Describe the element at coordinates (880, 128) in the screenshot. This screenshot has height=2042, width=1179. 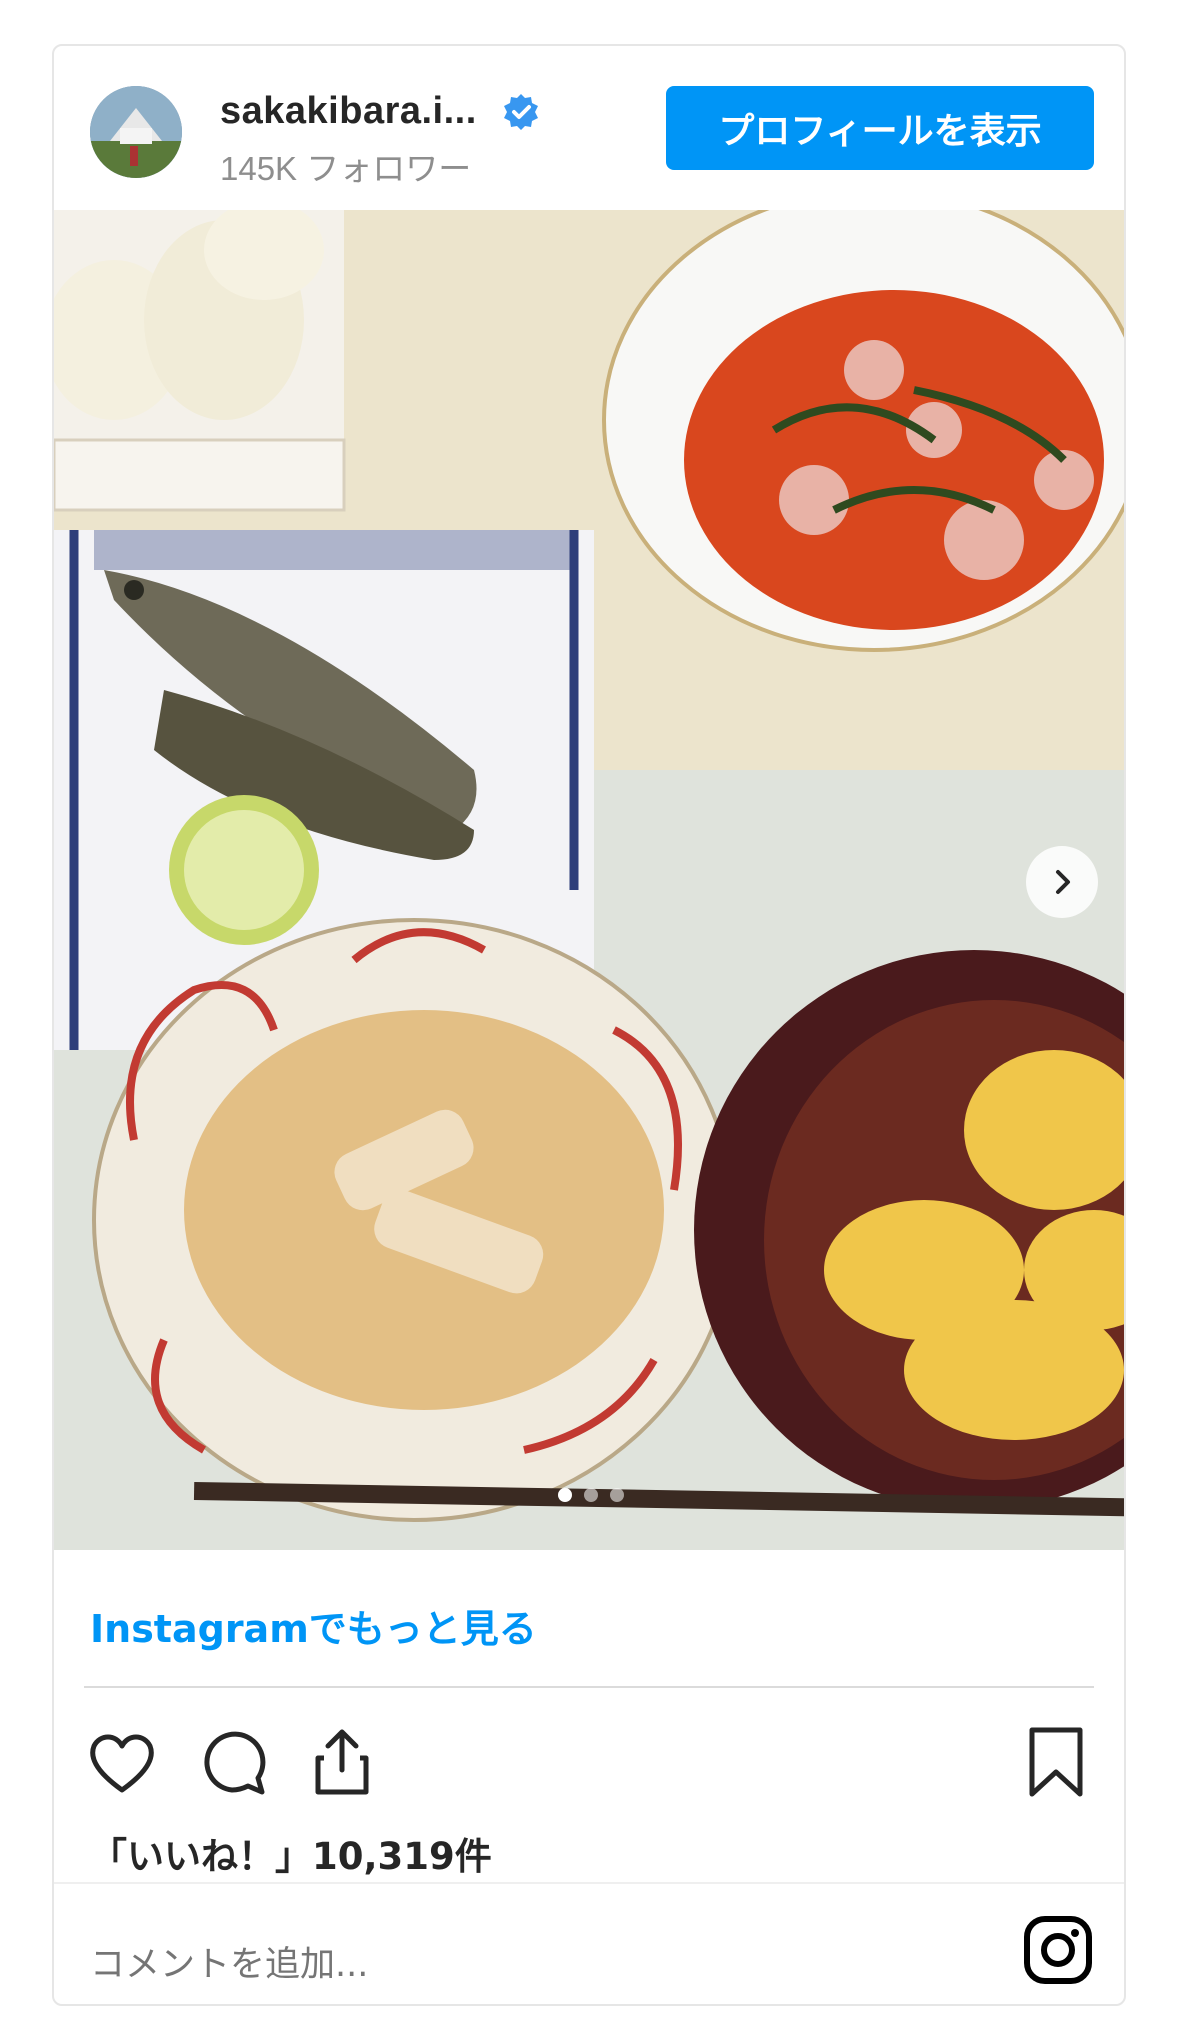
I see `view-profile-button: プロフィールを表示` at that location.